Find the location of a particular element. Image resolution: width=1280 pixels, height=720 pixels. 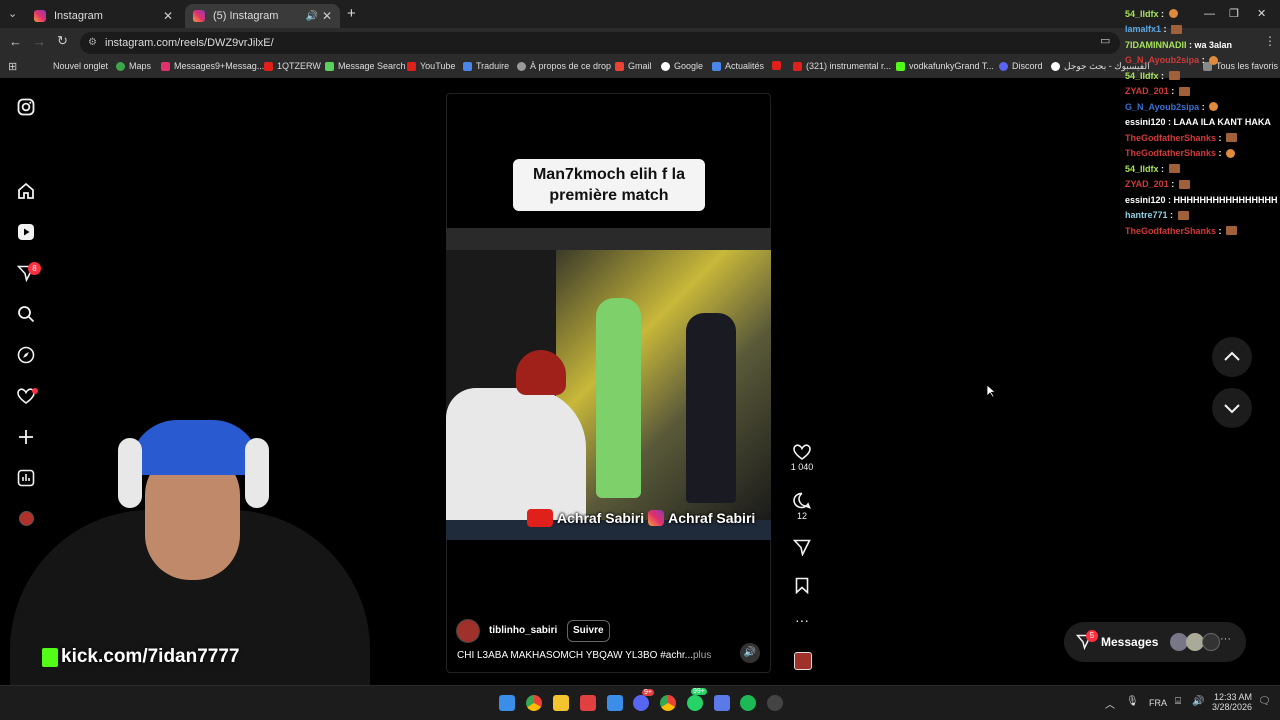

chat-message: G_N_Ayoub2sipa : is located at coordinates (1202, 61).